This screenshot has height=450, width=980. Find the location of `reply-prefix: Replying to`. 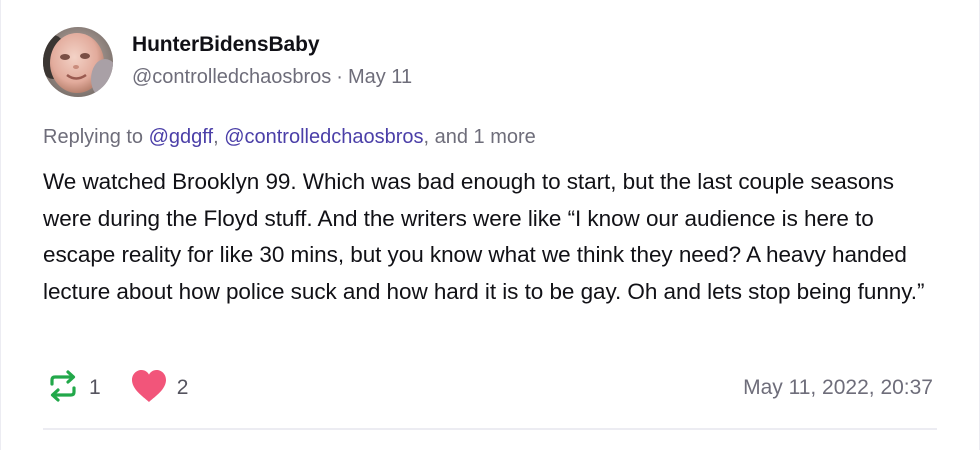

reply-prefix: Replying to is located at coordinates (93, 137).